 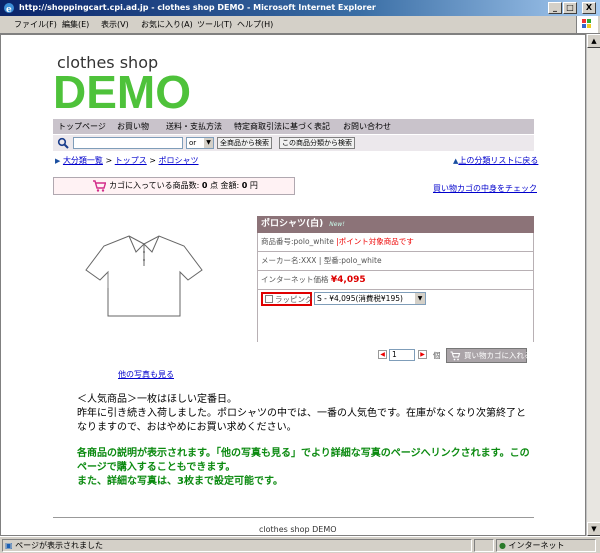 I want to click on search-bar: or ▼ 全商品から検索 この商品分類から検索, so click(x=293, y=143).